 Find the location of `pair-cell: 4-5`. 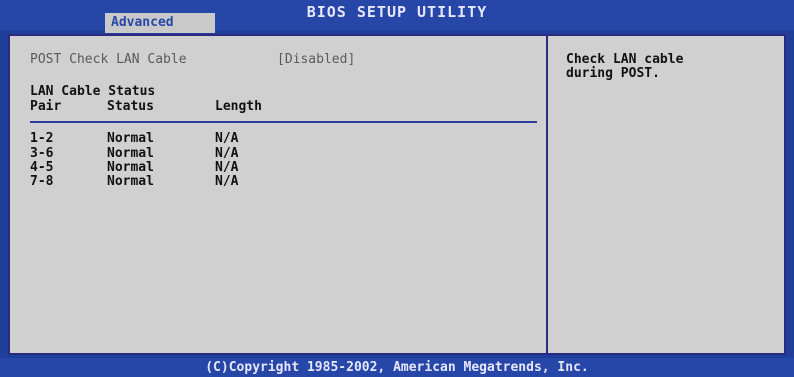

pair-cell: 4-5 is located at coordinates (42, 167).